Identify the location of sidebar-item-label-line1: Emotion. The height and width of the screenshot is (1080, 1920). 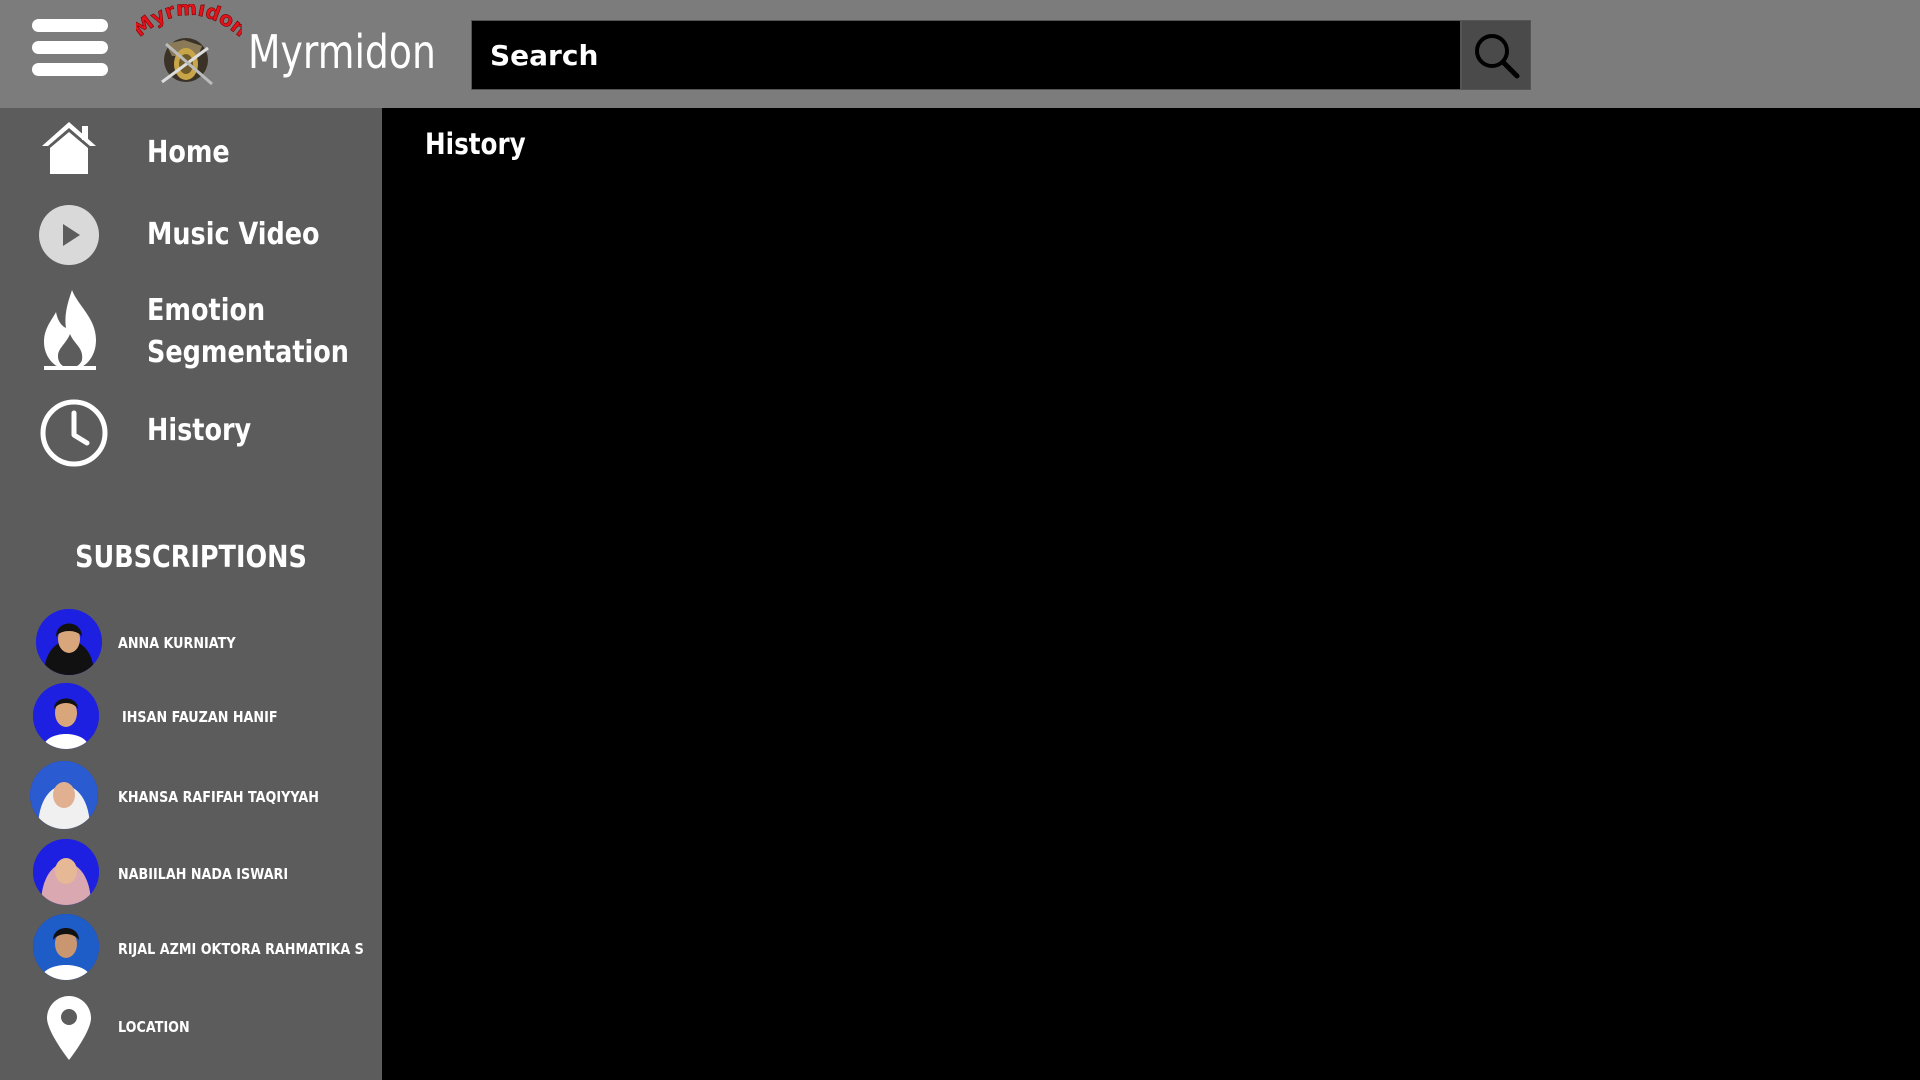
(206, 310).